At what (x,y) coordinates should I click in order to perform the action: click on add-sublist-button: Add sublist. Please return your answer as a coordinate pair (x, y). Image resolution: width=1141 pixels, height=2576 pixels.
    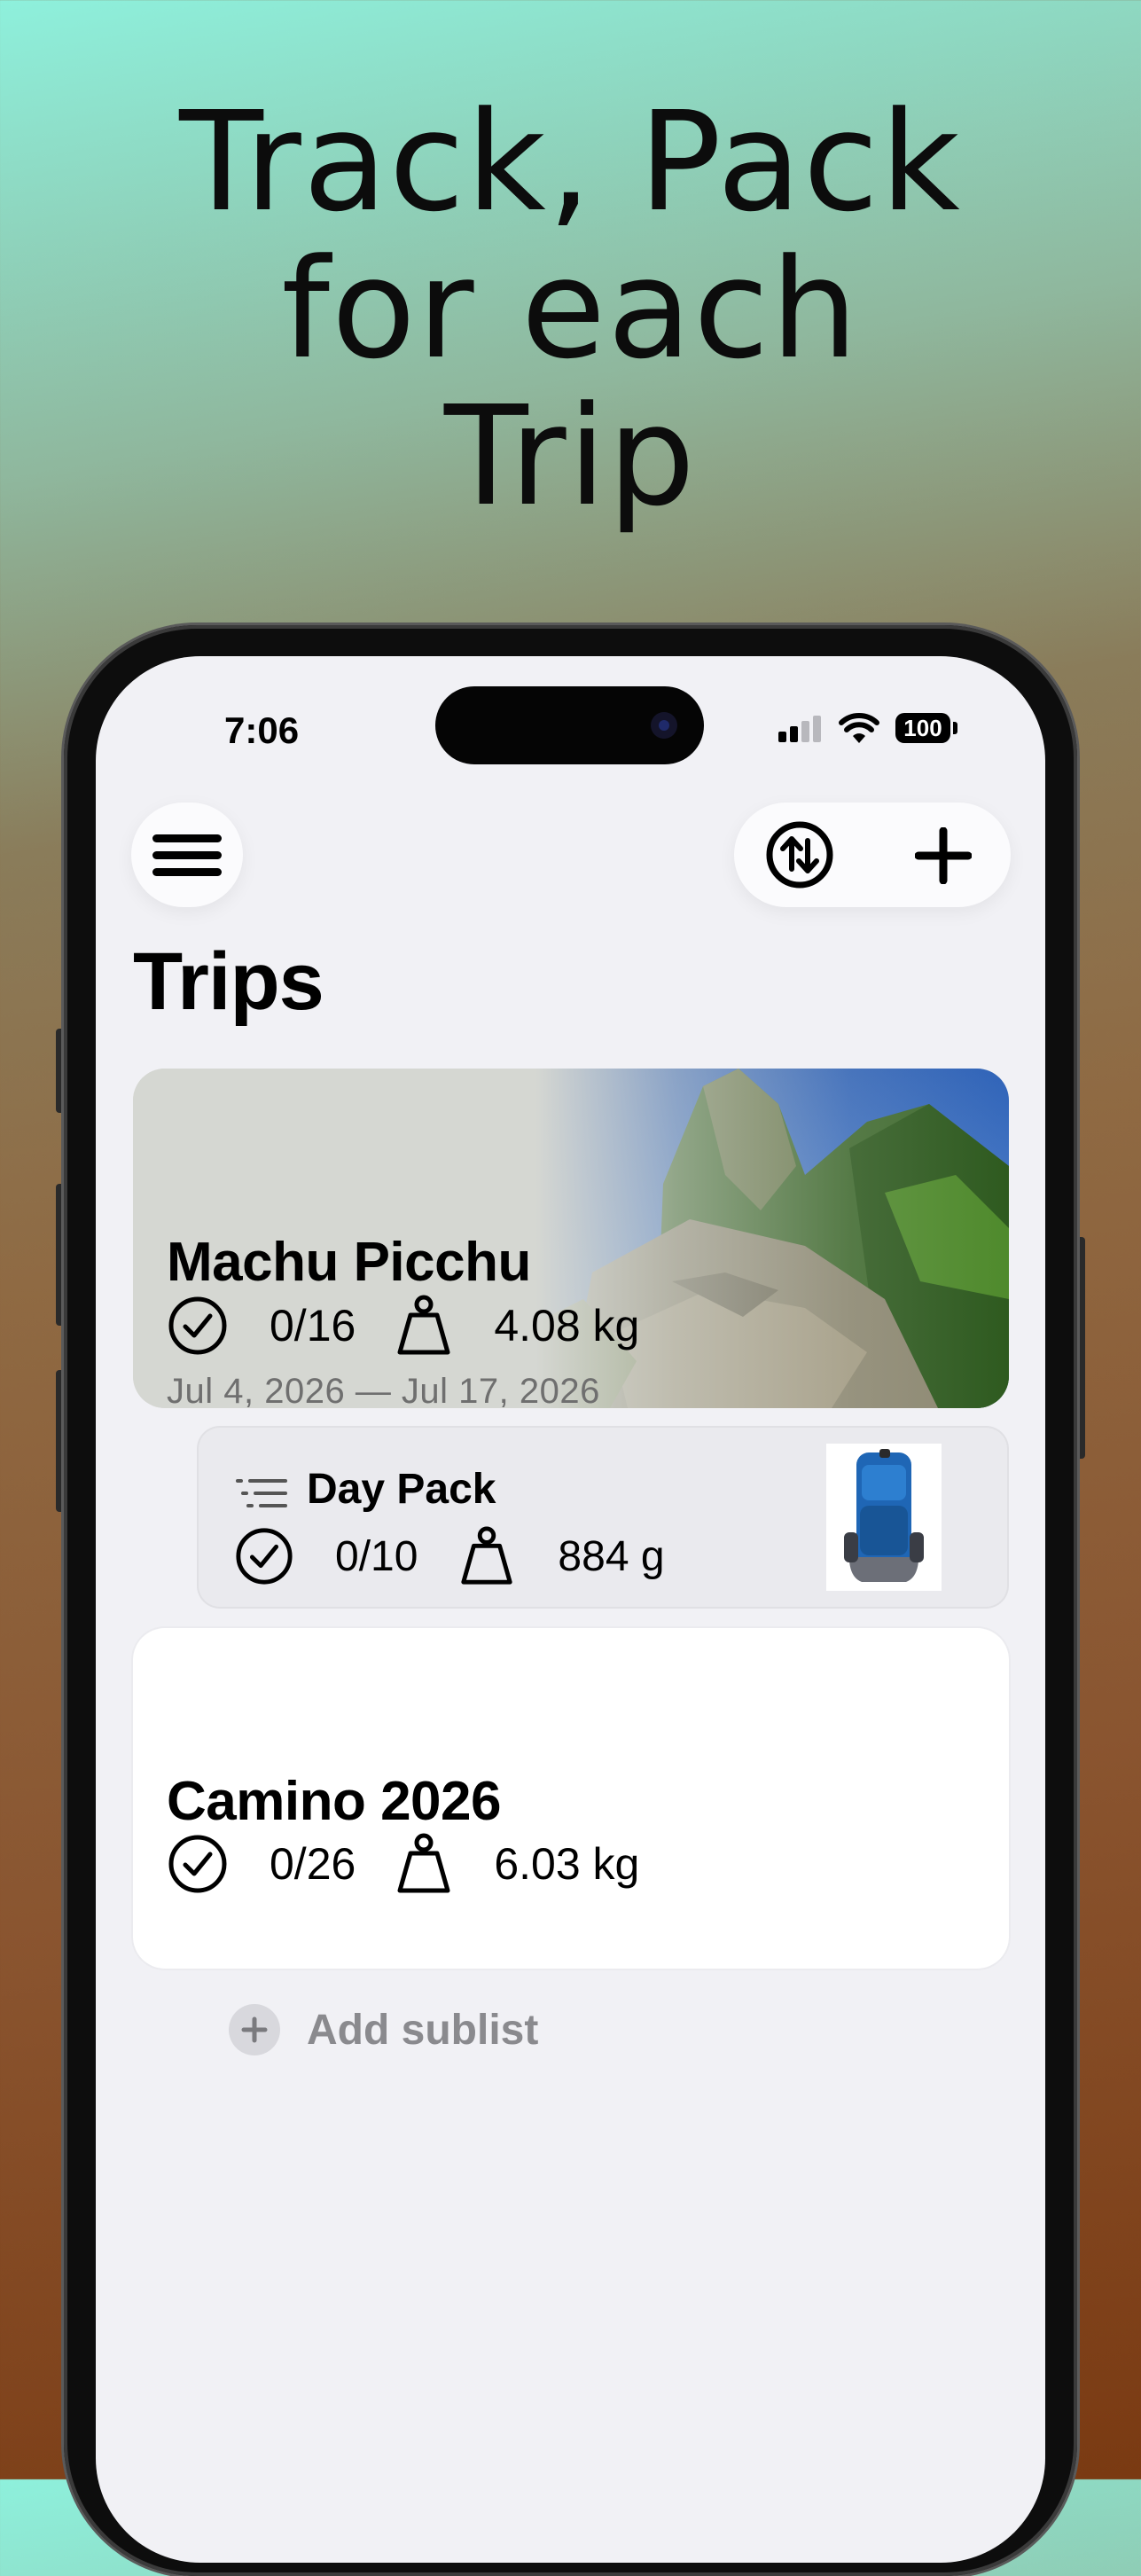
    Looking at the image, I should click on (383, 2029).